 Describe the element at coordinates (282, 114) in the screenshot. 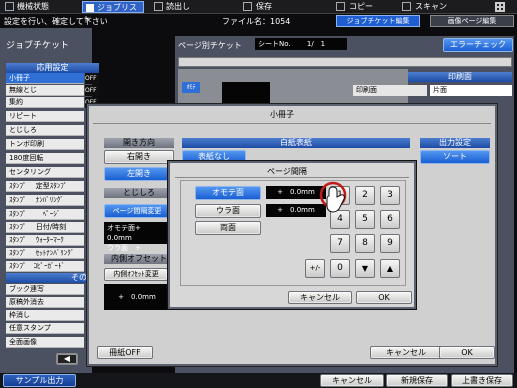

I see `booklet-dialog-title: 小冊子` at that location.